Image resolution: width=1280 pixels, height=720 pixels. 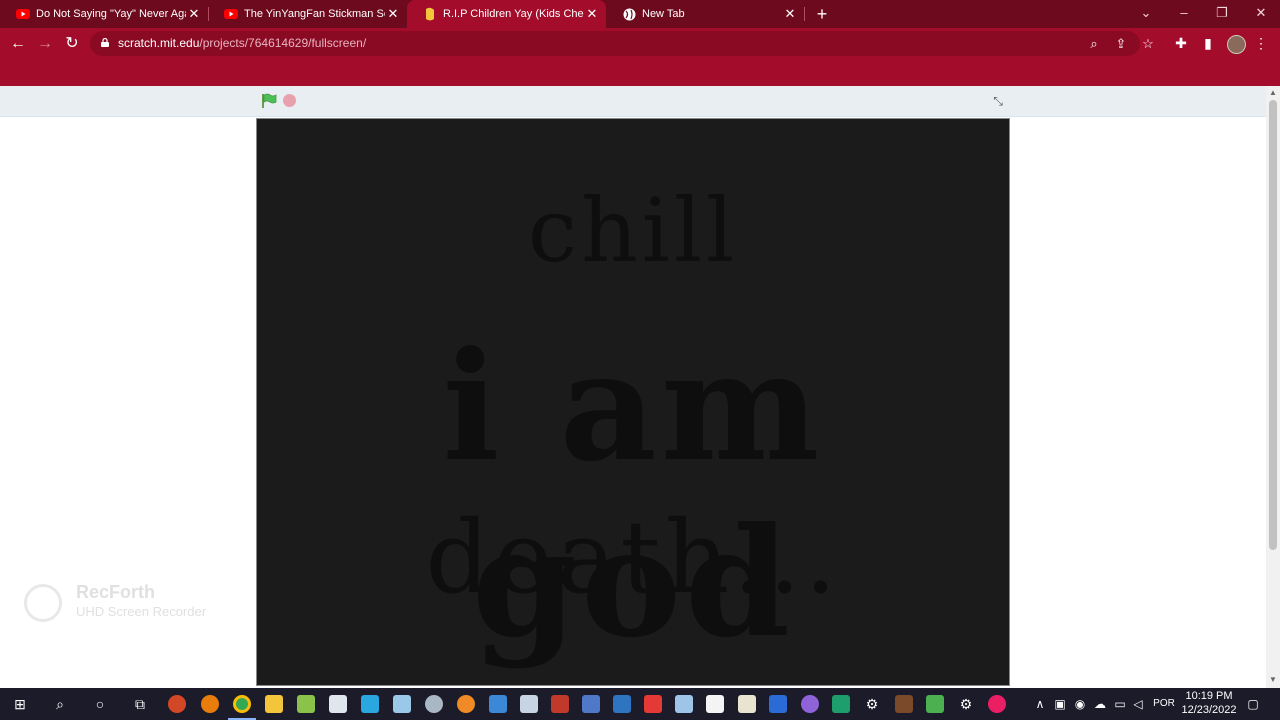 What do you see at coordinates (966, 704) in the screenshot?
I see `settings-icon: ⚙` at bounding box center [966, 704].